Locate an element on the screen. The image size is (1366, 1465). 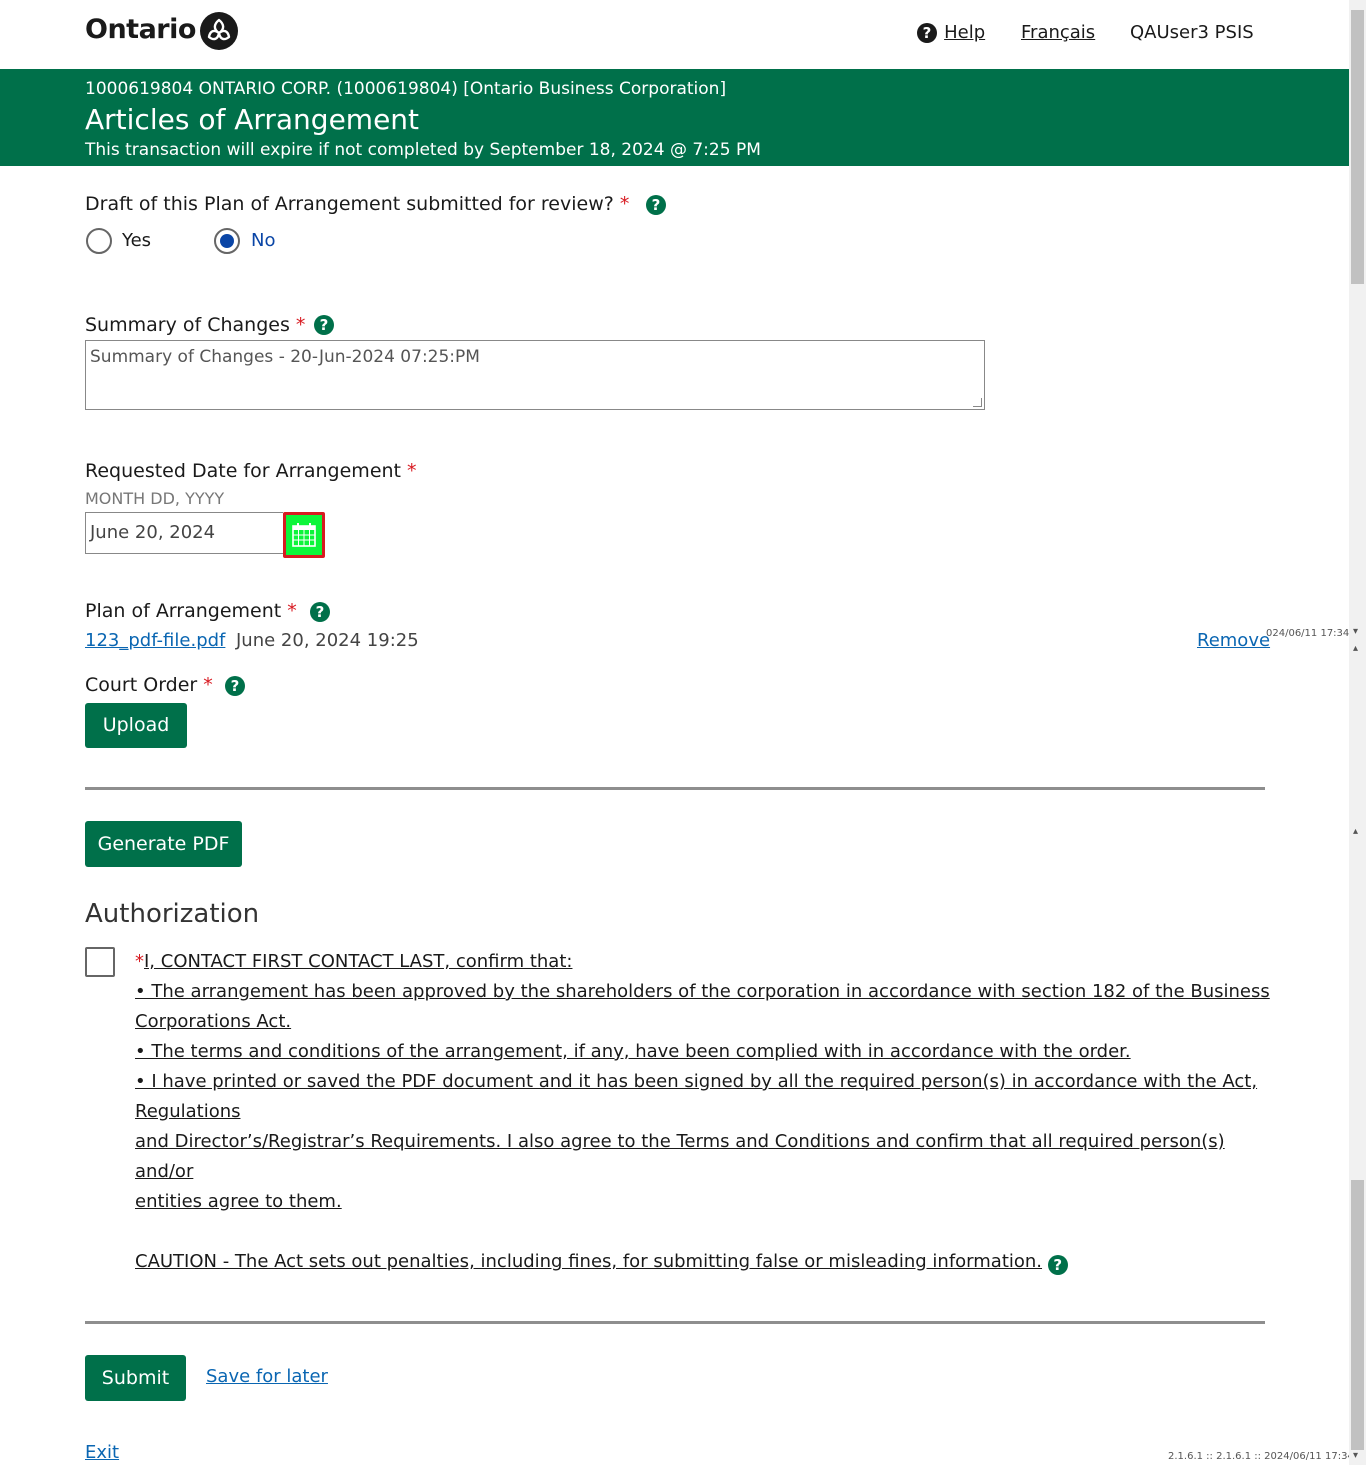
calendar-button is located at coordinates (304, 535).